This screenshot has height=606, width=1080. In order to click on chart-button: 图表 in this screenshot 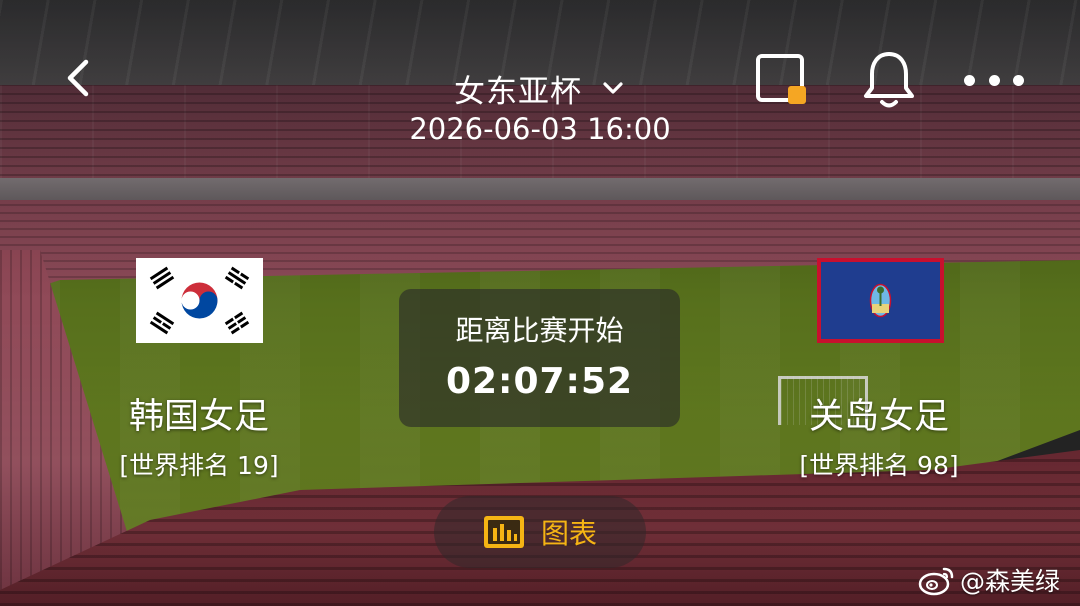, I will do `click(540, 532)`.